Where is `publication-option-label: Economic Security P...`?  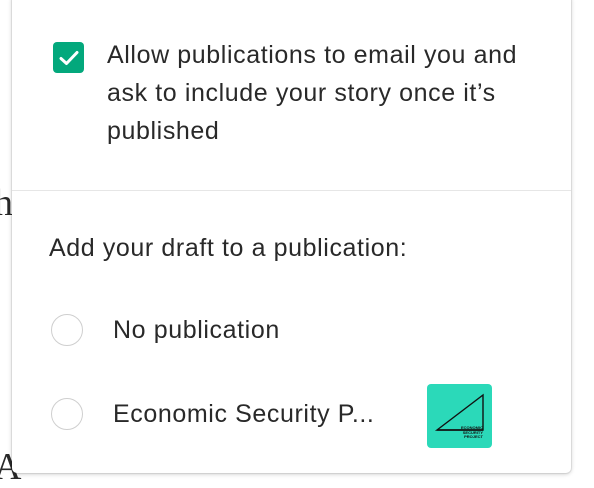 publication-option-label: Economic Security P... is located at coordinates (244, 413).